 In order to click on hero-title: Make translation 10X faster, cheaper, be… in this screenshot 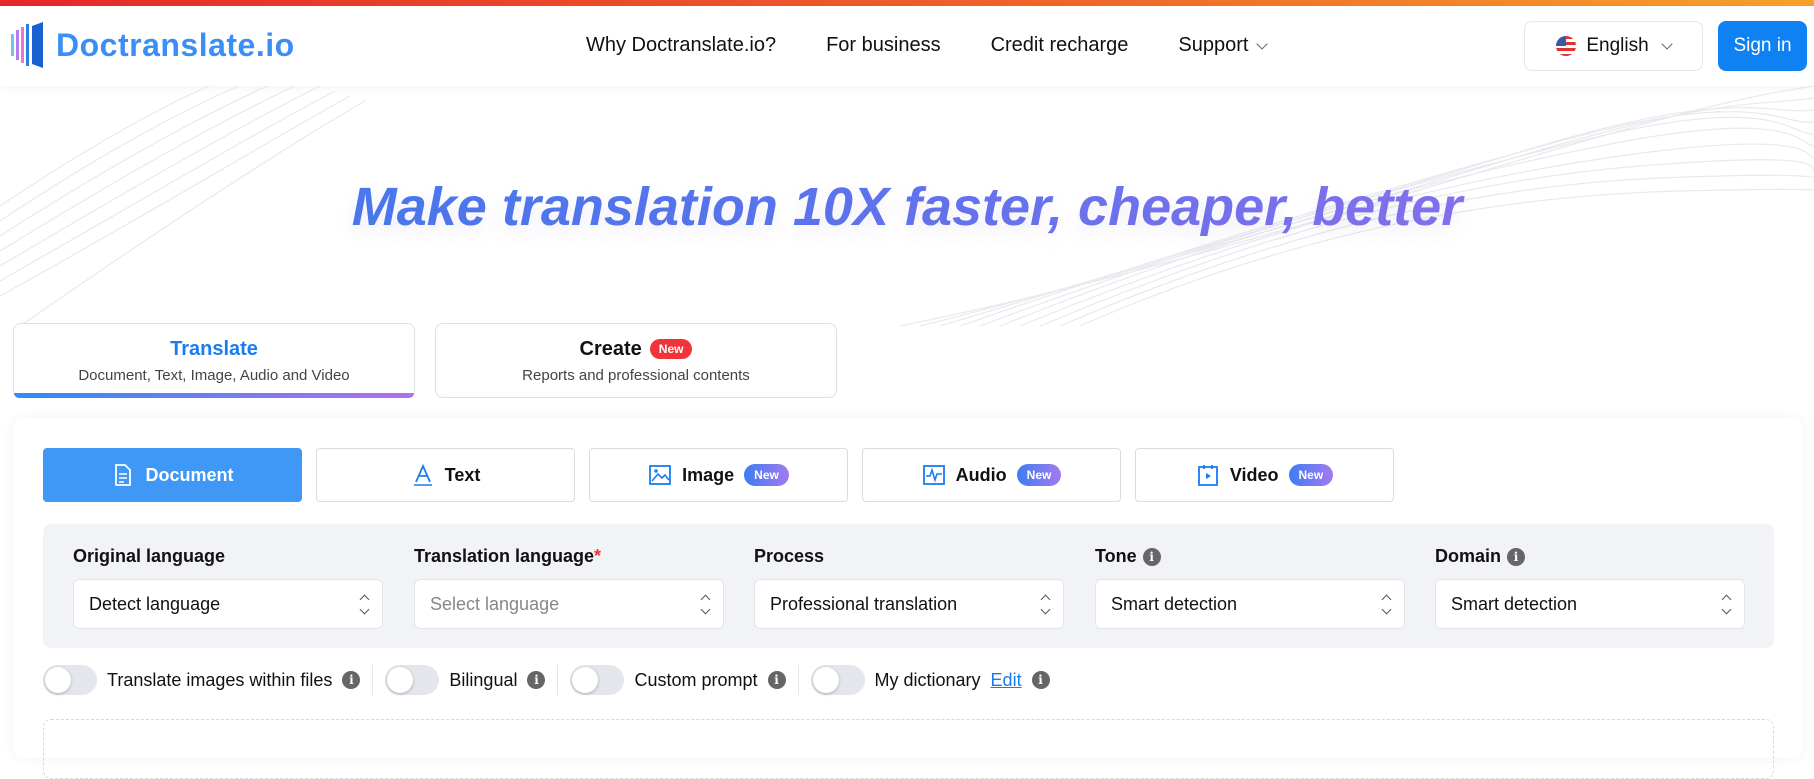, I will do `click(907, 207)`.